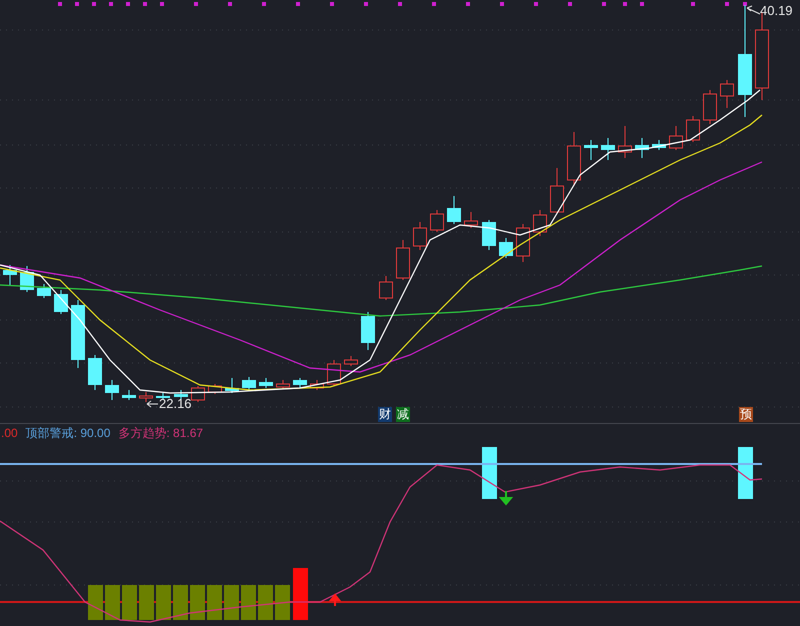 This screenshot has height=626, width=800. What do you see at coordinates (335, 600) in the screenshot?
I see `up-arrow-icon` at bounding box center [335, 600].